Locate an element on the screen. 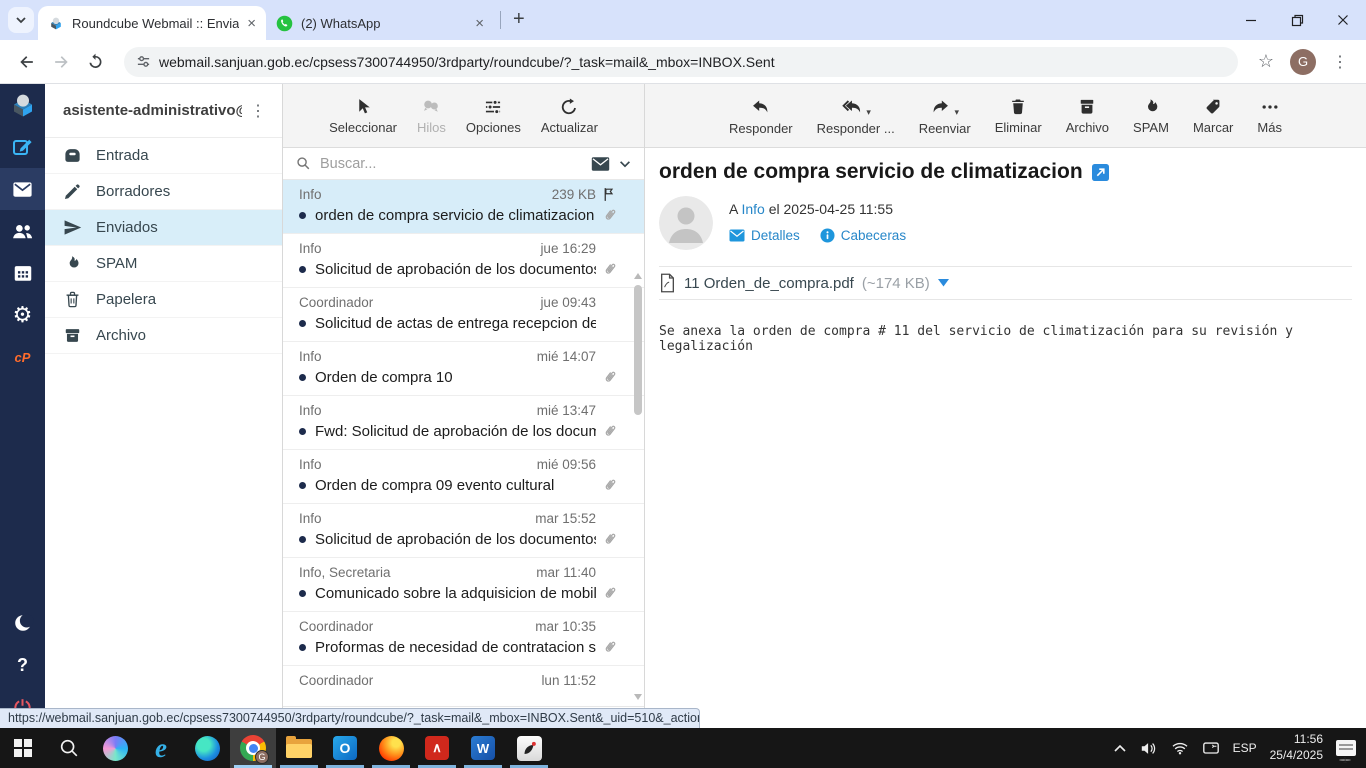 Image resolution: width=1366 pixels, height=768 pixels. gear-icon: ⚙ is located at coordinates (22, 315).